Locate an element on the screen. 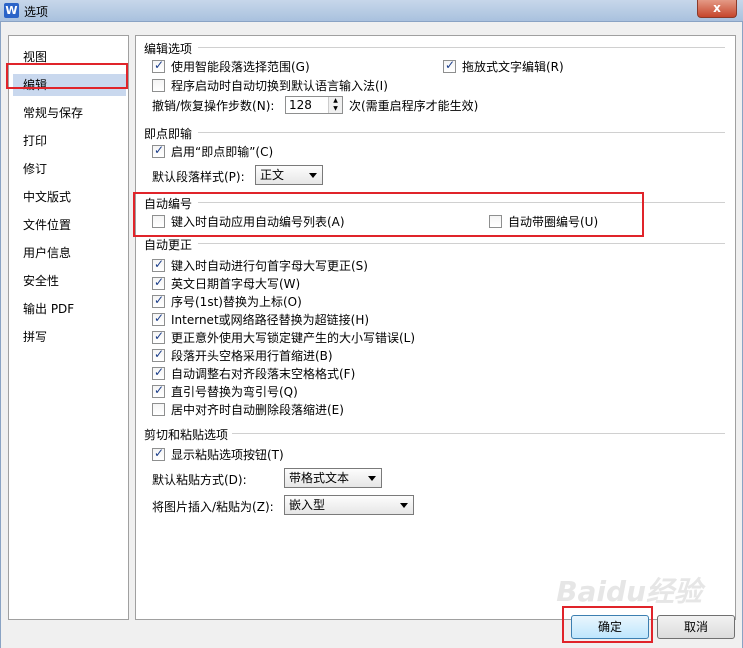  autocorrect-label: 英文日期首字母大写(W) is located at coordinates (236, 284).